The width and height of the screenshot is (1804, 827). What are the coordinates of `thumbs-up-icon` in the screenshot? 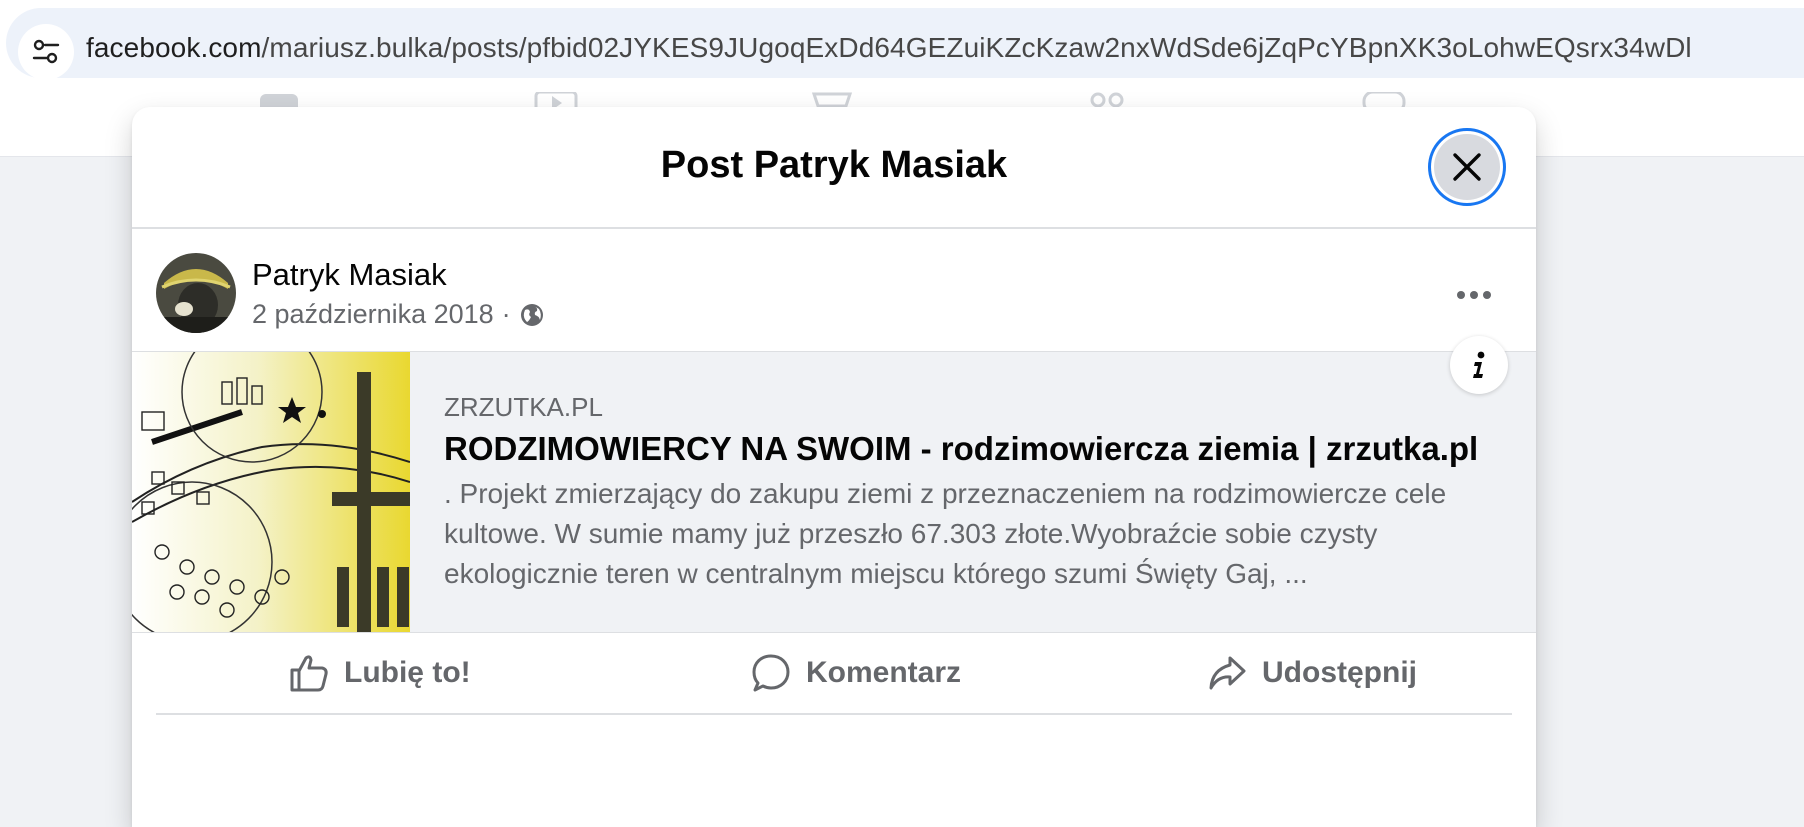 It's located at (309, 673).